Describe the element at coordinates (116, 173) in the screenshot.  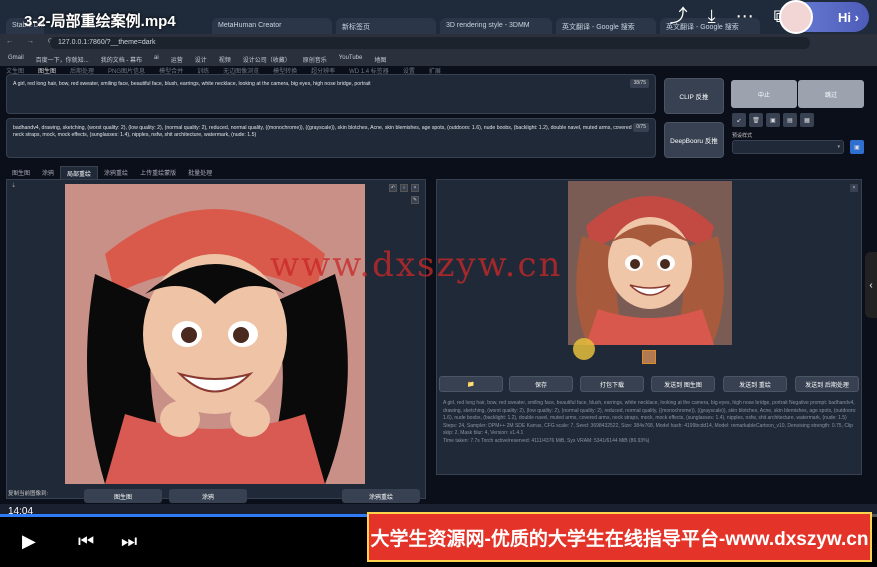
I see `subtab-inpaint-sketch: 涂鸦重绘` at that location.